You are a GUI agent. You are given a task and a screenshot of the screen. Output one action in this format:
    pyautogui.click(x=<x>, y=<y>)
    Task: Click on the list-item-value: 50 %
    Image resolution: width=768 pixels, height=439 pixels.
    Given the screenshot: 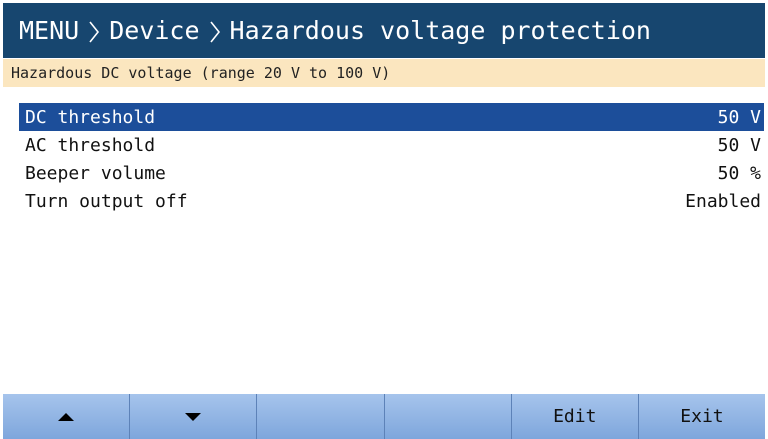 What is the action you would take?
    pyautogui.click(x=739, y=173)
    